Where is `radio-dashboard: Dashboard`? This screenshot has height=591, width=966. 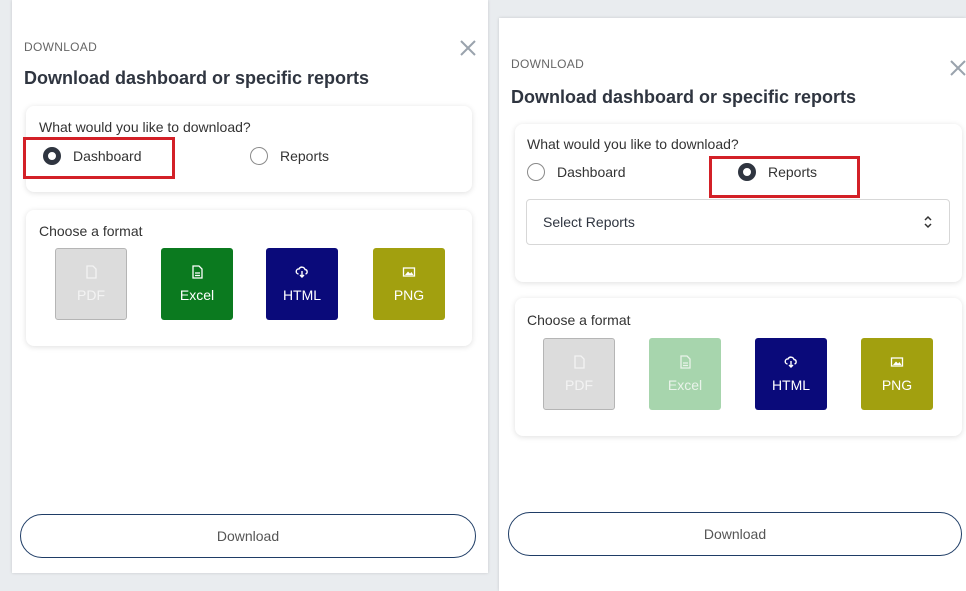 radio-dashboard: Dashboard is located at coordinates (576, 172).